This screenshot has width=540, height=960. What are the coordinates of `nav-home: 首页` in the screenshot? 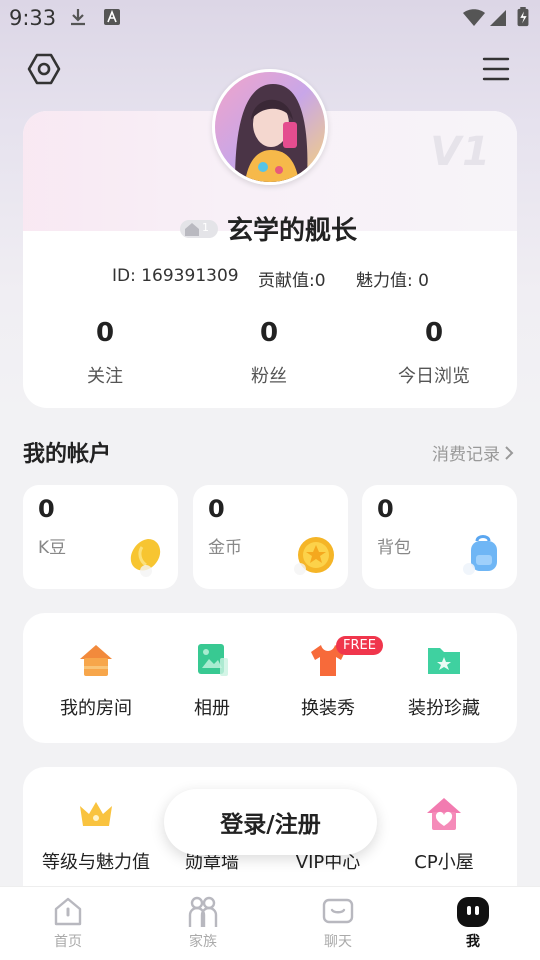 It's located at (68, 923).